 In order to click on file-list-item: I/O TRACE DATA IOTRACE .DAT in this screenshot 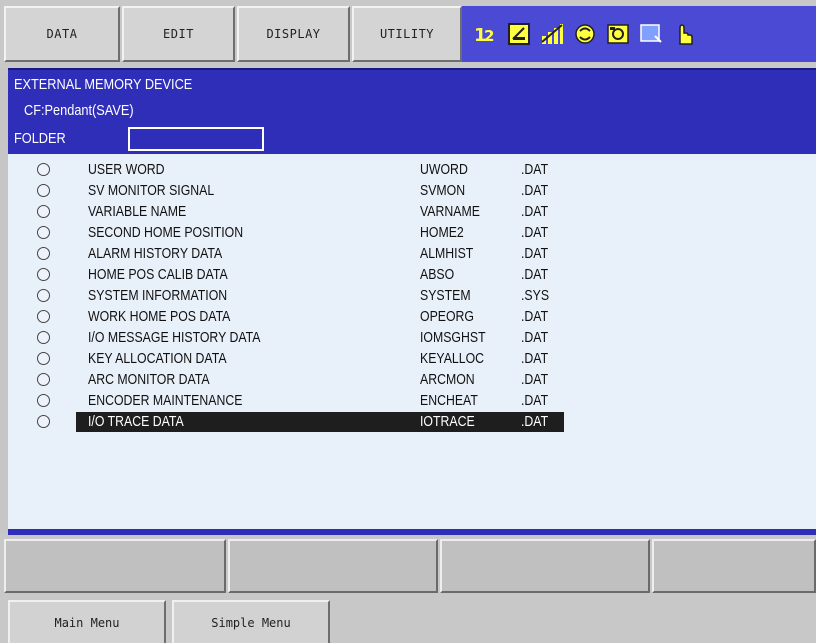, I will do `click(412, 422)`.